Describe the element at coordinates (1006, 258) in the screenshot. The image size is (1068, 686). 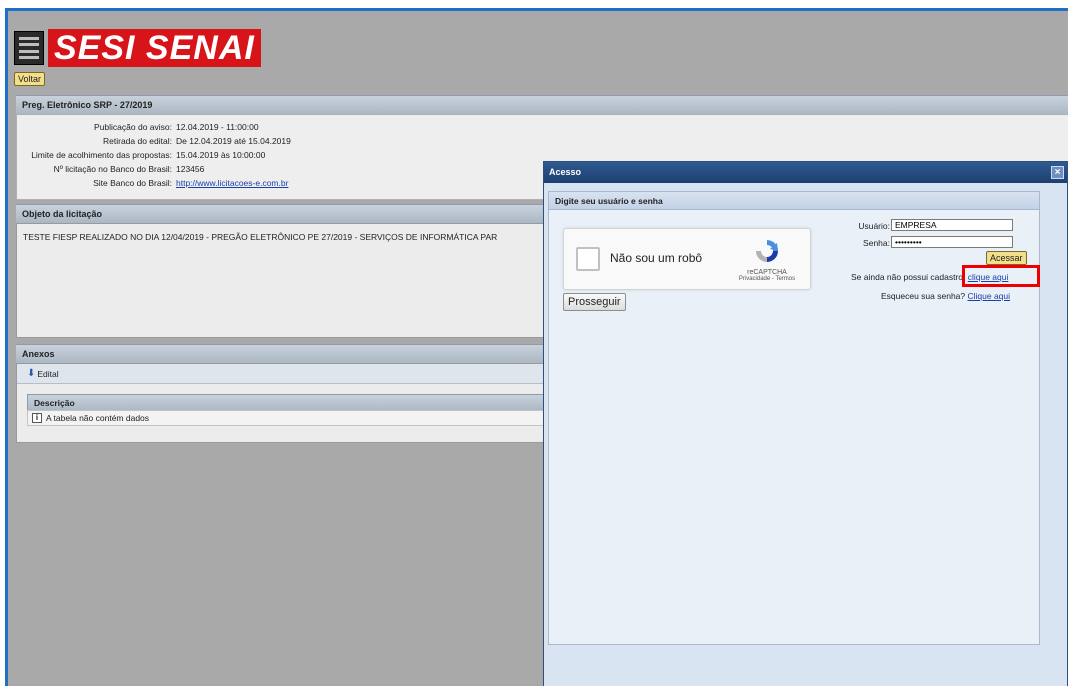
I see `acessar-button: Acessar` at that location.